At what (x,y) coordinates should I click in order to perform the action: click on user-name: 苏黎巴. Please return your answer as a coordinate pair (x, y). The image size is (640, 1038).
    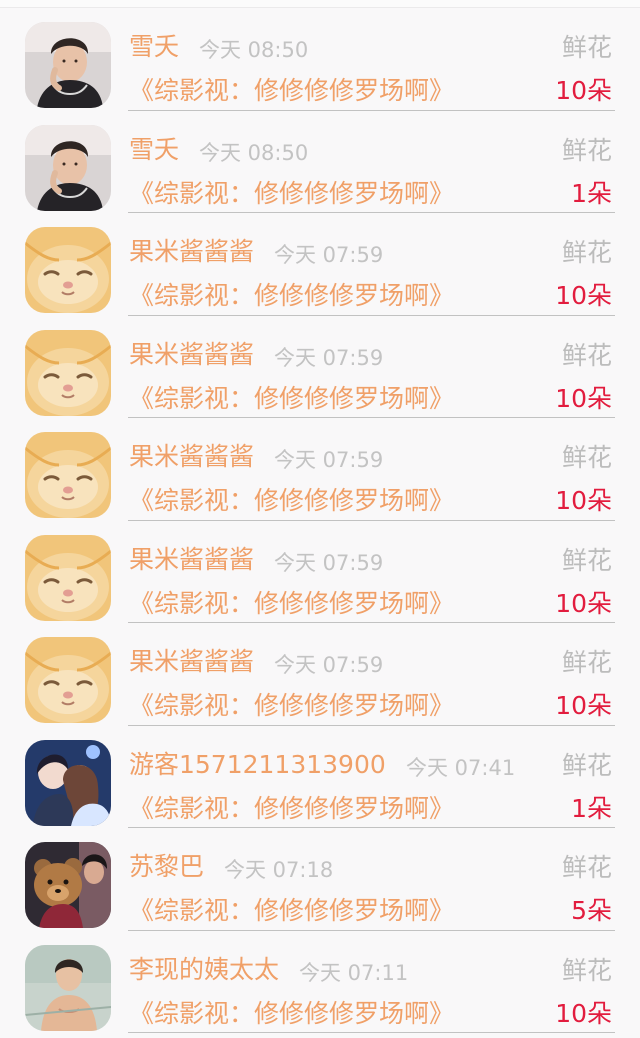
    Looking at the image, I should click on (166, 867).